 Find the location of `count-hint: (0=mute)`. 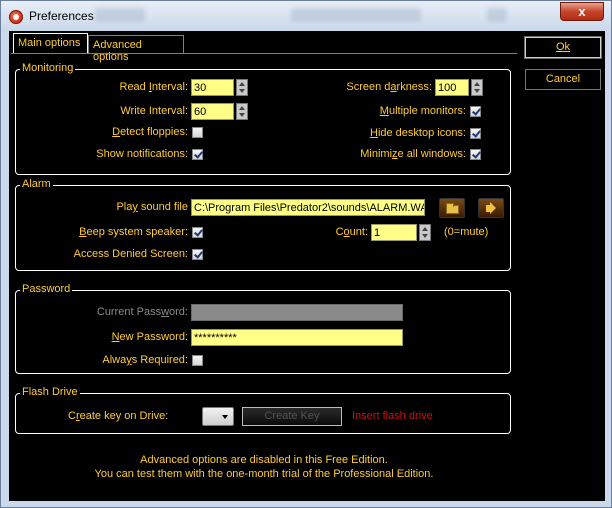

count-hint: (0=mute) is located at coordinates (466, 232).